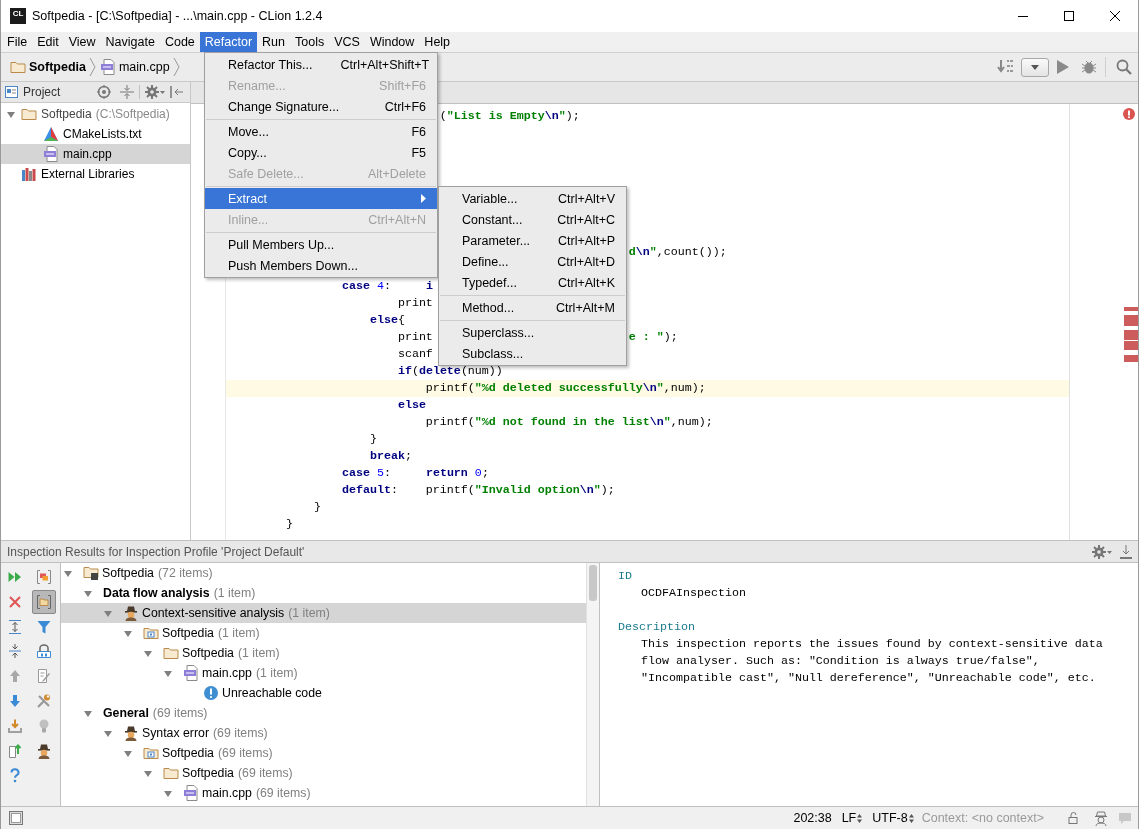  Describe the element at coordinates (812, 818) in the screenshot. I see `cursor-position: 202:38` at that location.